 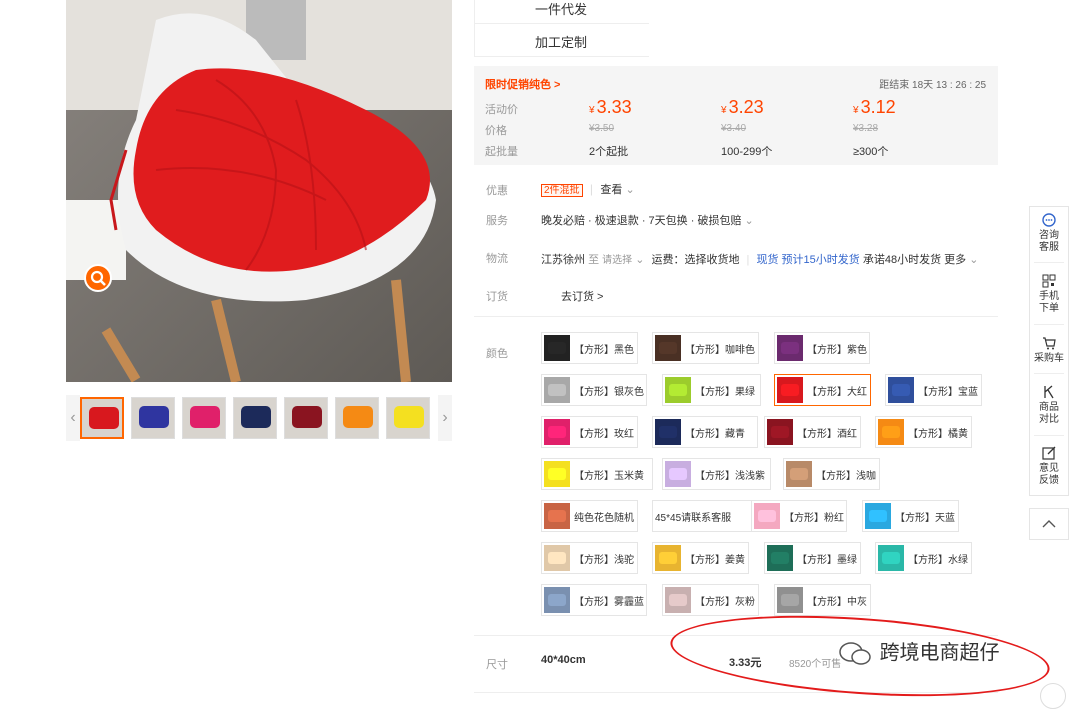 What do you see at coordinates (604, 434) in the screenshot?
I see `color-option-label: 【方形】玫红` at bounding box center [604, 434].